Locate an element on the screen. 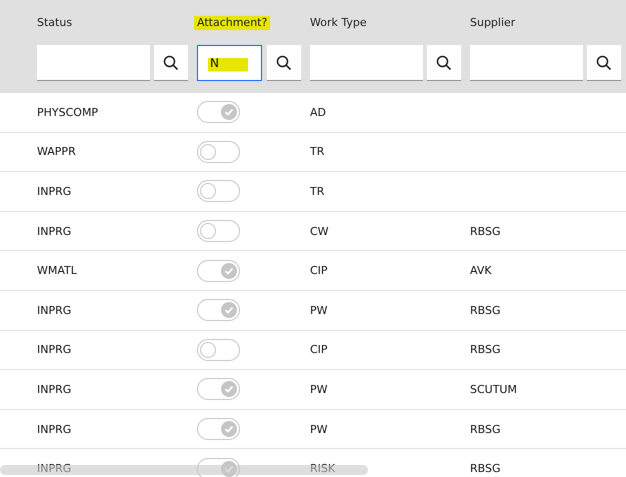 The height and width of the screenshot is (477, 626). table-cell: WMATL is located at coordinates (57, 271).